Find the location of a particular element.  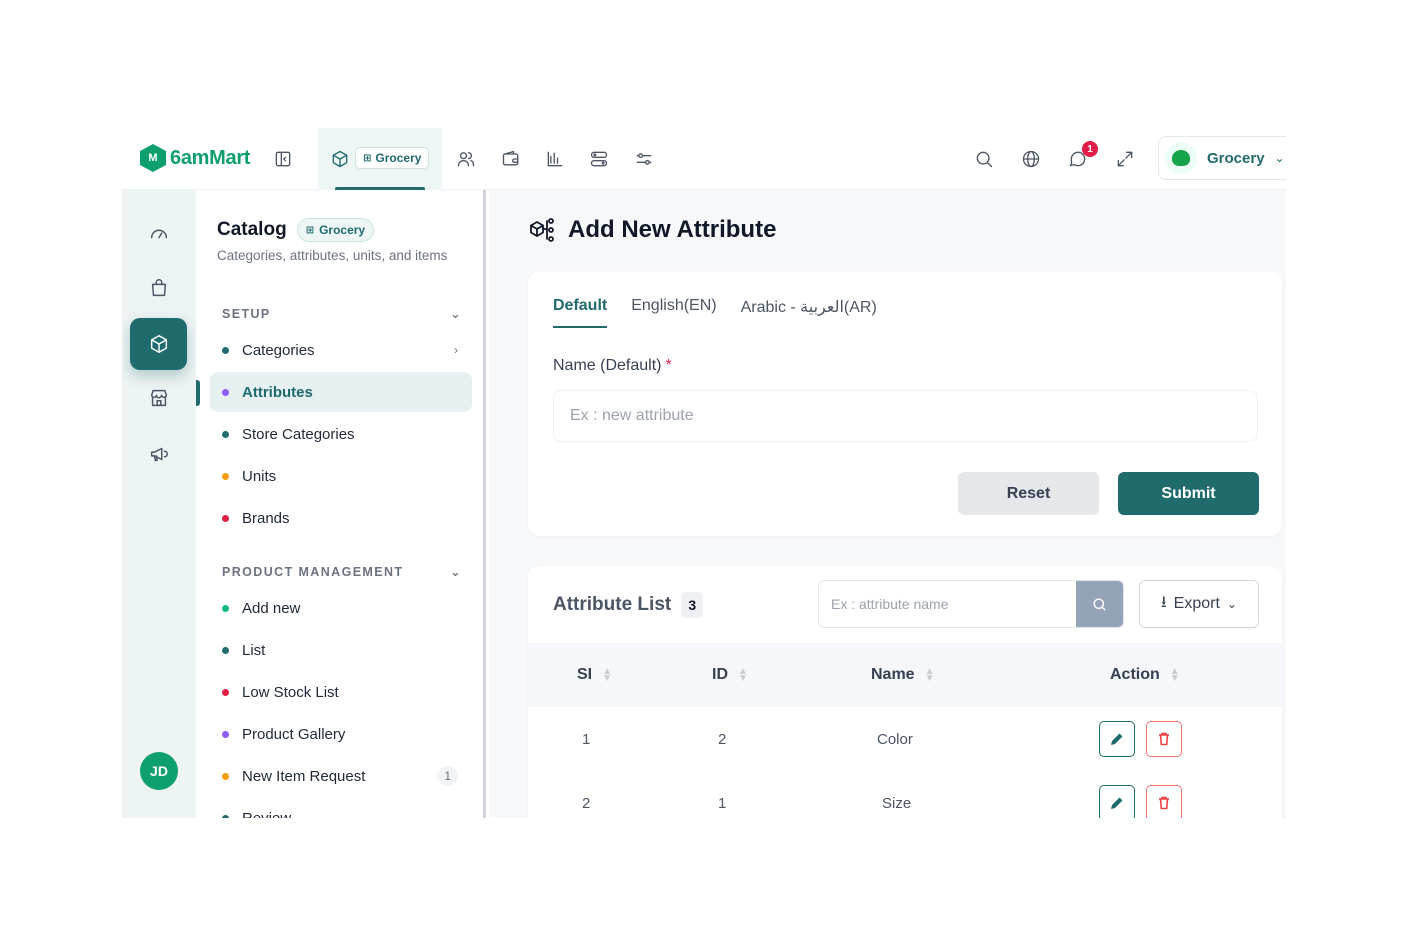

cell-id: 2 is located at coordinates (722, 739).